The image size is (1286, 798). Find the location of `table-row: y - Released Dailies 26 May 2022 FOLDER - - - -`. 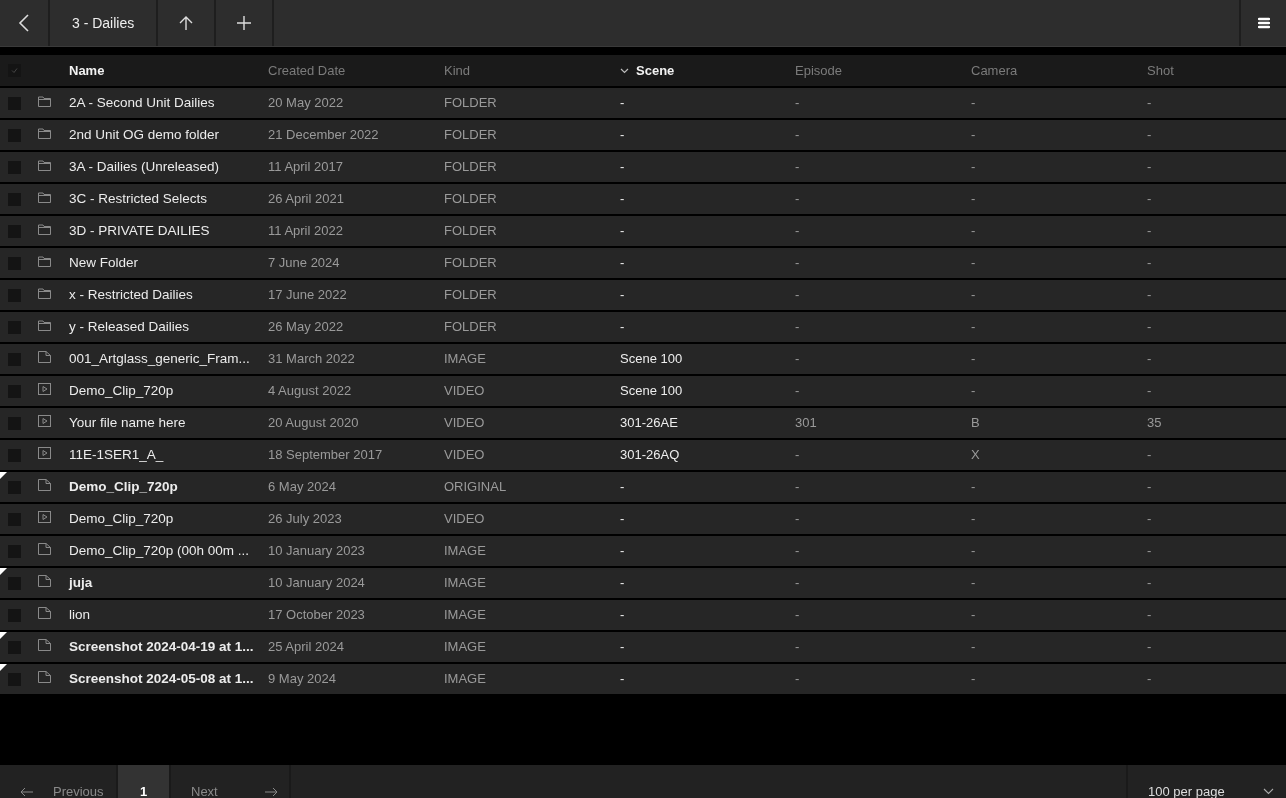

table-row: y - Released Dailies 26 May 2022 FOLDER - - - - is located at coordinates (643, 327).